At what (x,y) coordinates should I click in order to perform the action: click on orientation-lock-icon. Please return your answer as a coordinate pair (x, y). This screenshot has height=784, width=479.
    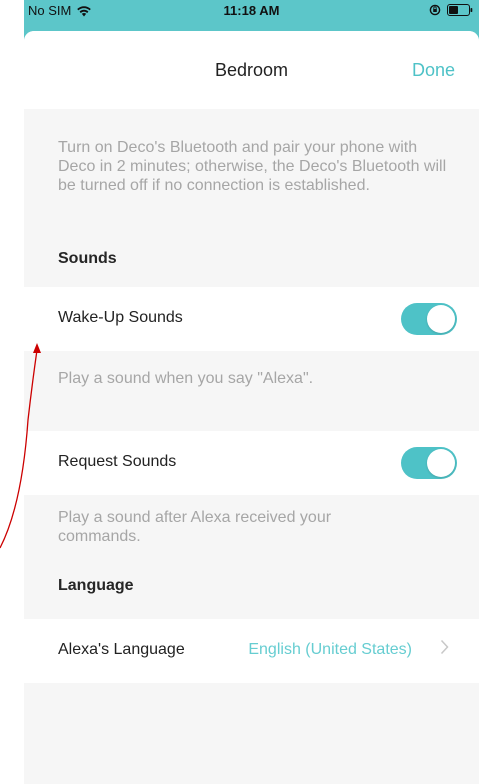
    Looking at the image, I should click on (435, 10).